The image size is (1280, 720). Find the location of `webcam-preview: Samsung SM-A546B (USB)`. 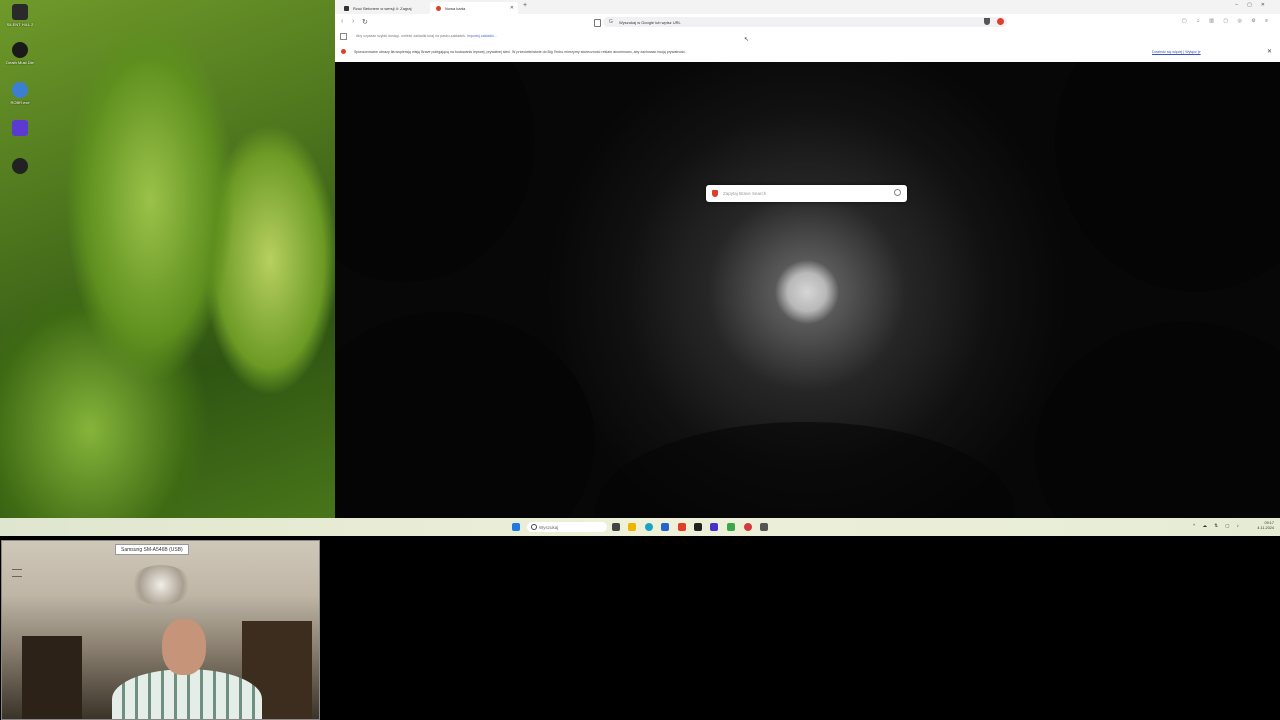

webcam-preview: Samsung SM-A546B (USB) is located at coordinates (160, 630).